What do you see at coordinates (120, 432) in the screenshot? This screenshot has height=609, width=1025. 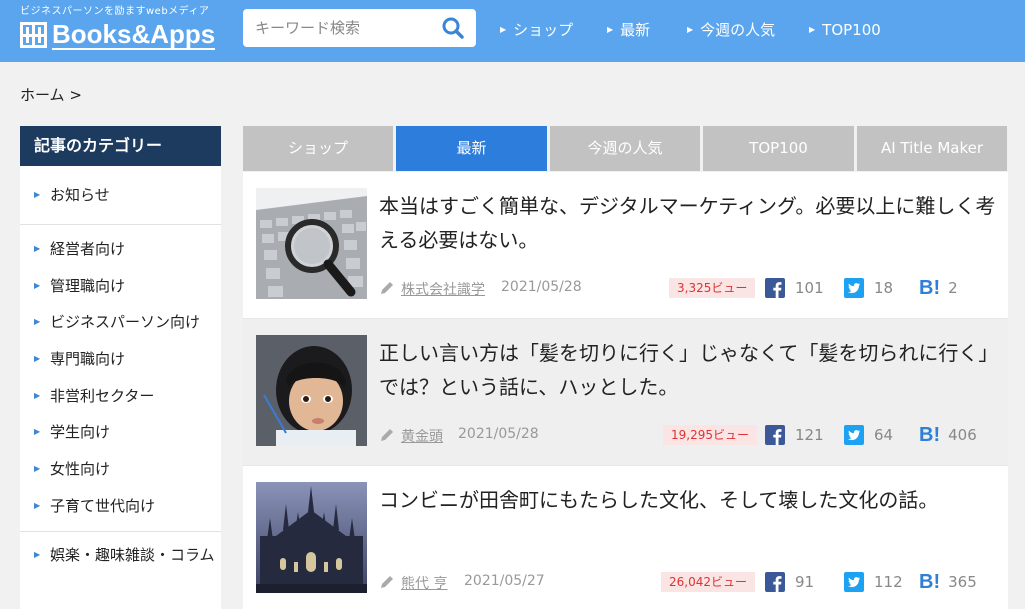 I see `sidebar-item-students: ▶ 学生向け` at bounding box center [120, 432].